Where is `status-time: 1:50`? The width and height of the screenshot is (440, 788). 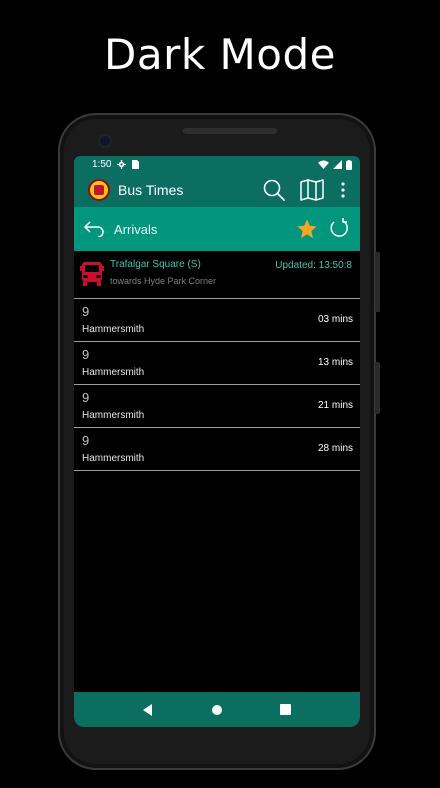 status-time: 1:50 is located at coordinates (102, 164).